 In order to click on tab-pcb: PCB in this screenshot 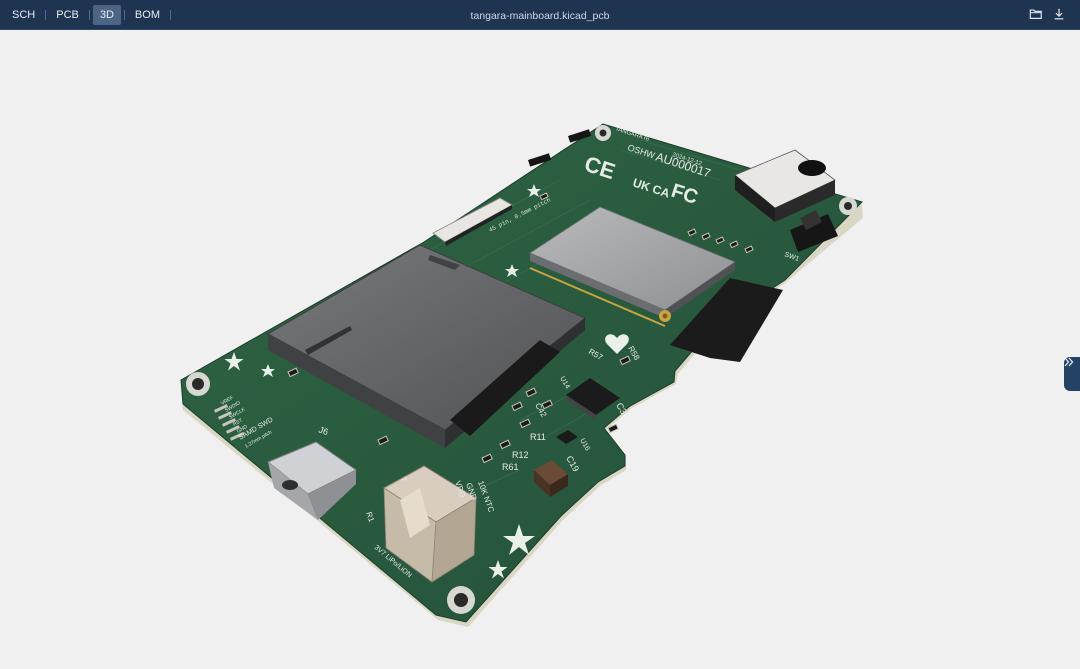, I will do `click(67, 15)`.